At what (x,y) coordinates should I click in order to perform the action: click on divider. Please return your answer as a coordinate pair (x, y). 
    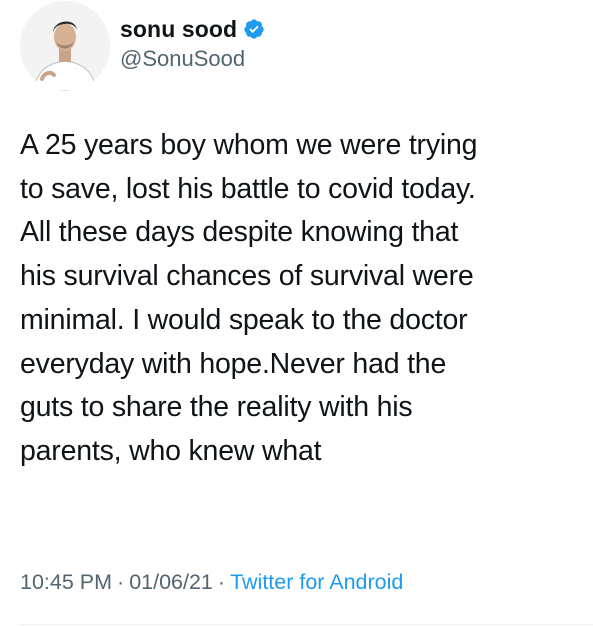
    Looking at the image, I should click on (306, 624).